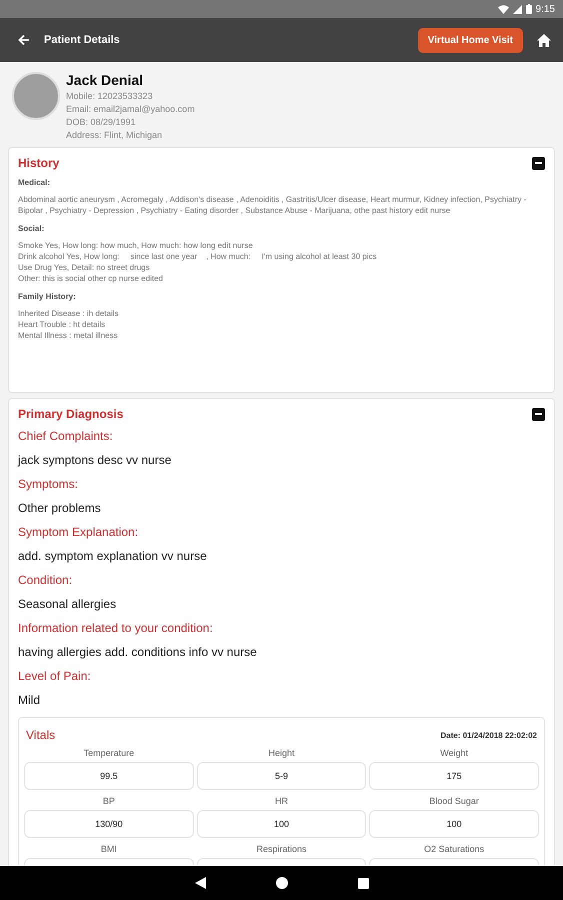  Describe the element at coordinates (108, 801) in the screenshot. I see `vital-label: BP` at that location.